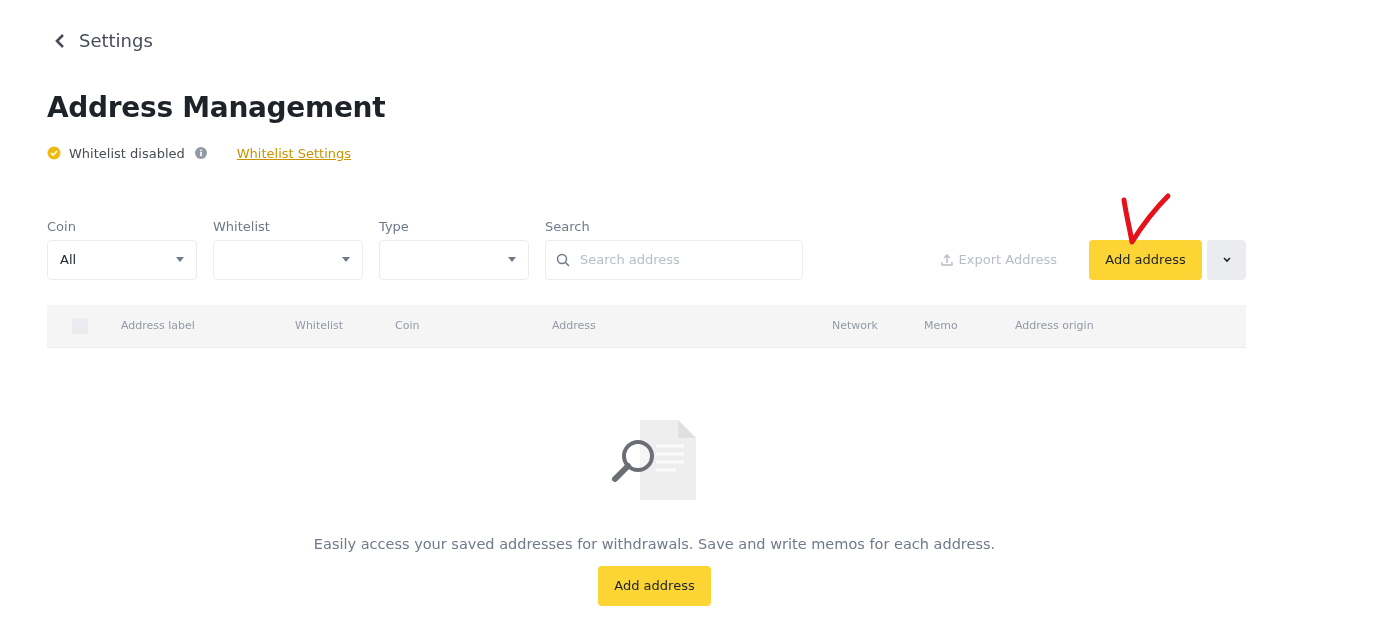  I want to click on filter-label: Search, so click(568, 226).